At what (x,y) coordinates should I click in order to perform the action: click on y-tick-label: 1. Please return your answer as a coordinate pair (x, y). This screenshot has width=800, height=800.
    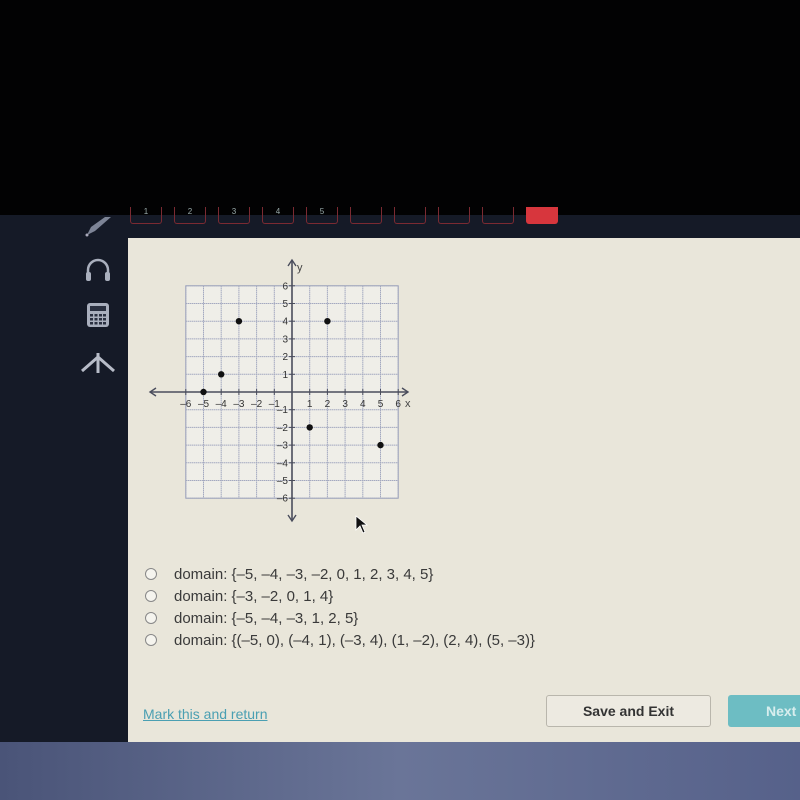
    Looking at the image, I should click on (285, 375).